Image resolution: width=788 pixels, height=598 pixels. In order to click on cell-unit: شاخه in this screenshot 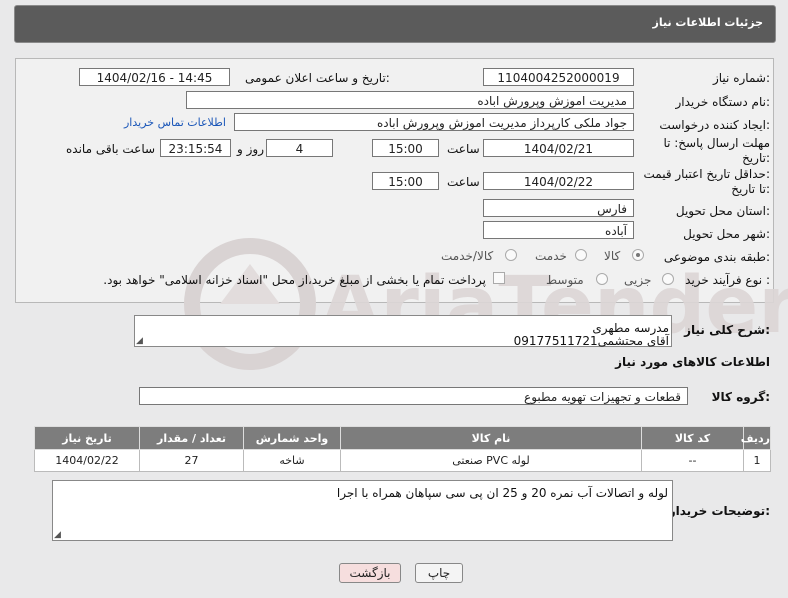, I will do `click(292, 460)`.